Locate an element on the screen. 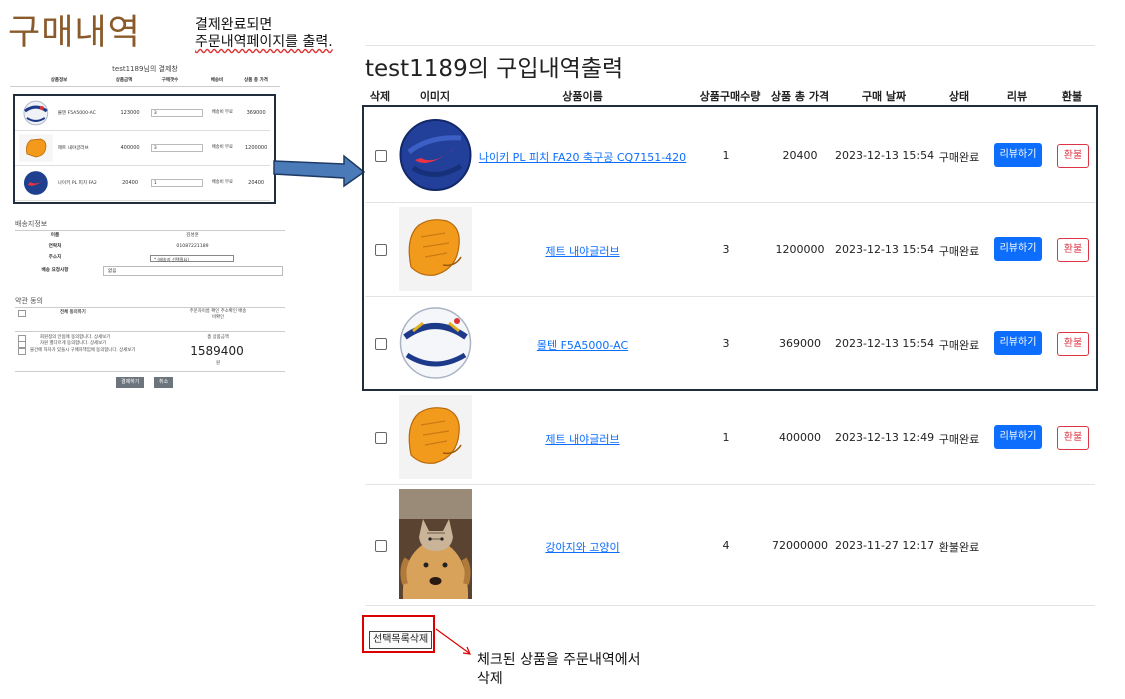 This screenshot has width=1125, height=699. checkout-item-price: 20400 is located at coordinates (130, 183).